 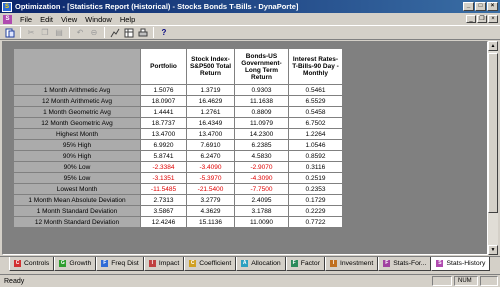 What do you see at coordinates (261, 90) in the screenshot?
I see `table-cell: 0.9303` at bounding box center [261, 90].